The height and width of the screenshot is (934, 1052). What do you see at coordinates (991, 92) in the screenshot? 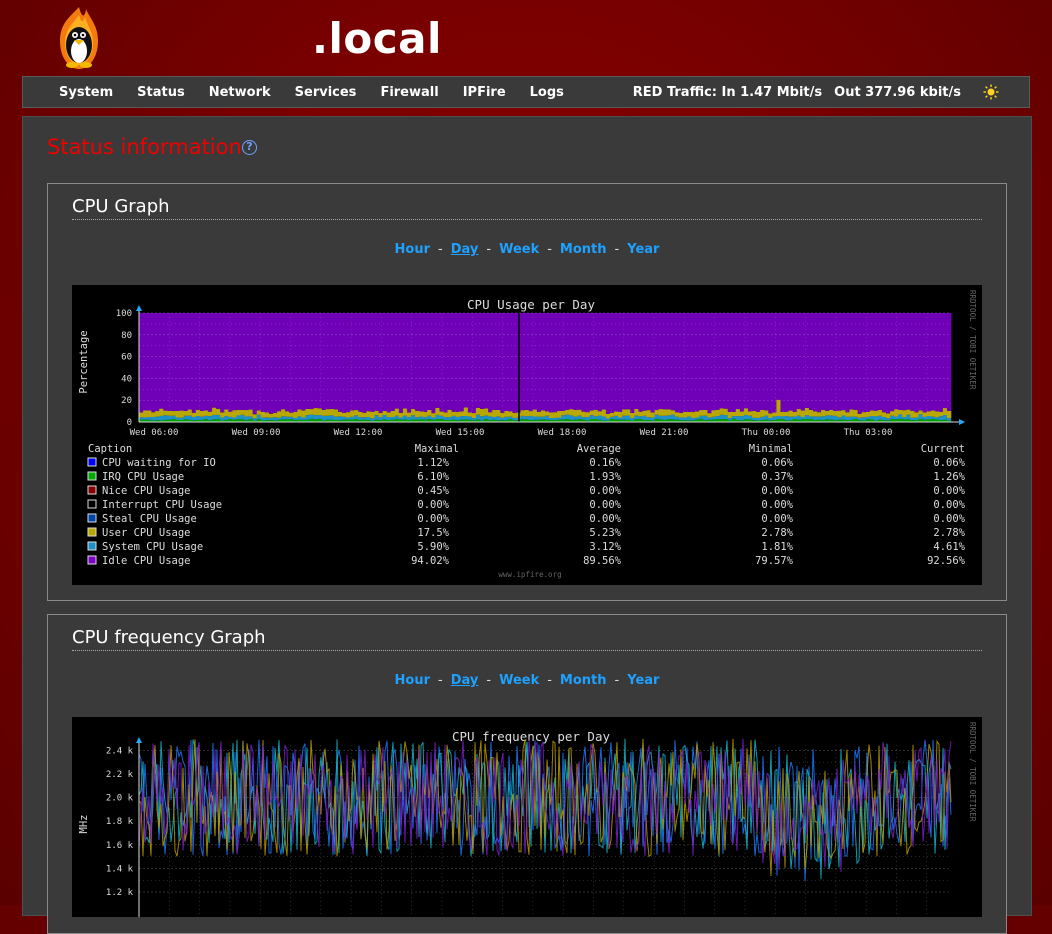
I see `sun-icon` at bounding box center [991, 92].